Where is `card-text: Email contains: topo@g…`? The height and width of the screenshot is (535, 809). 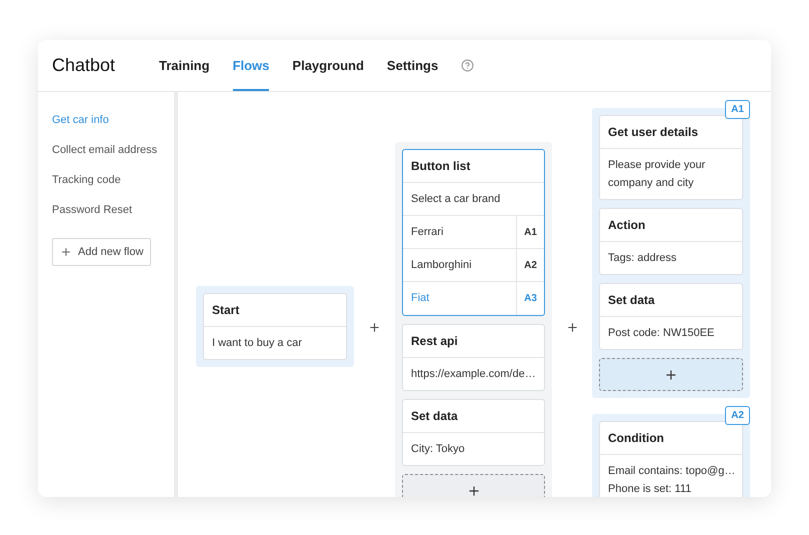
card-text: Email contains: topo@g… is located at coordinates (671, 471).